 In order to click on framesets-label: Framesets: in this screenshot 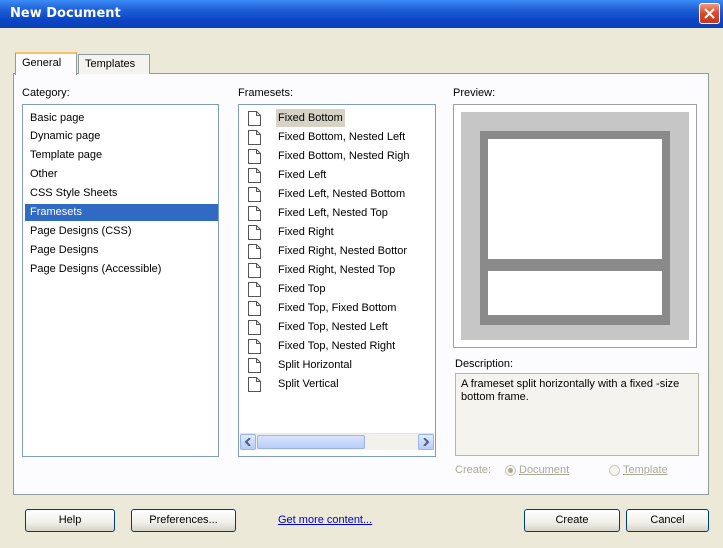, I will do `click(266, 93)`.